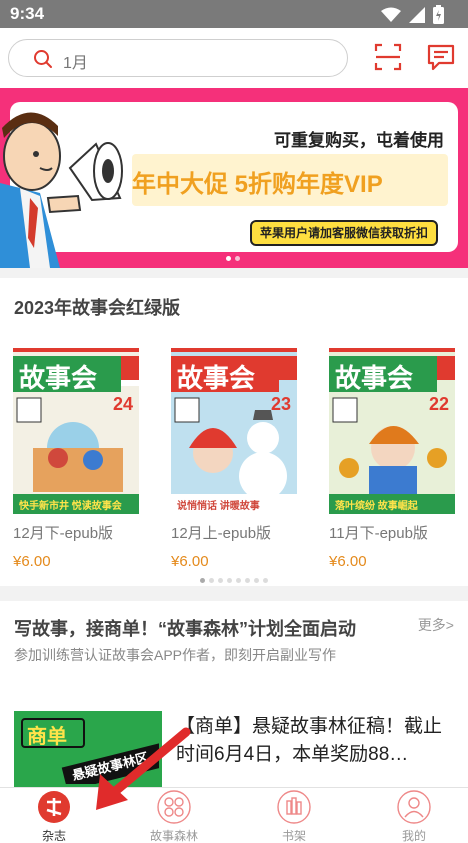 This screenshot has width=468, height=843. What do you see at coordinates (344, 233) in the screenshot?
I see `banner-sub-text: 苹果用户请加客服微信获取折扣` at bounding box center [344, 233].